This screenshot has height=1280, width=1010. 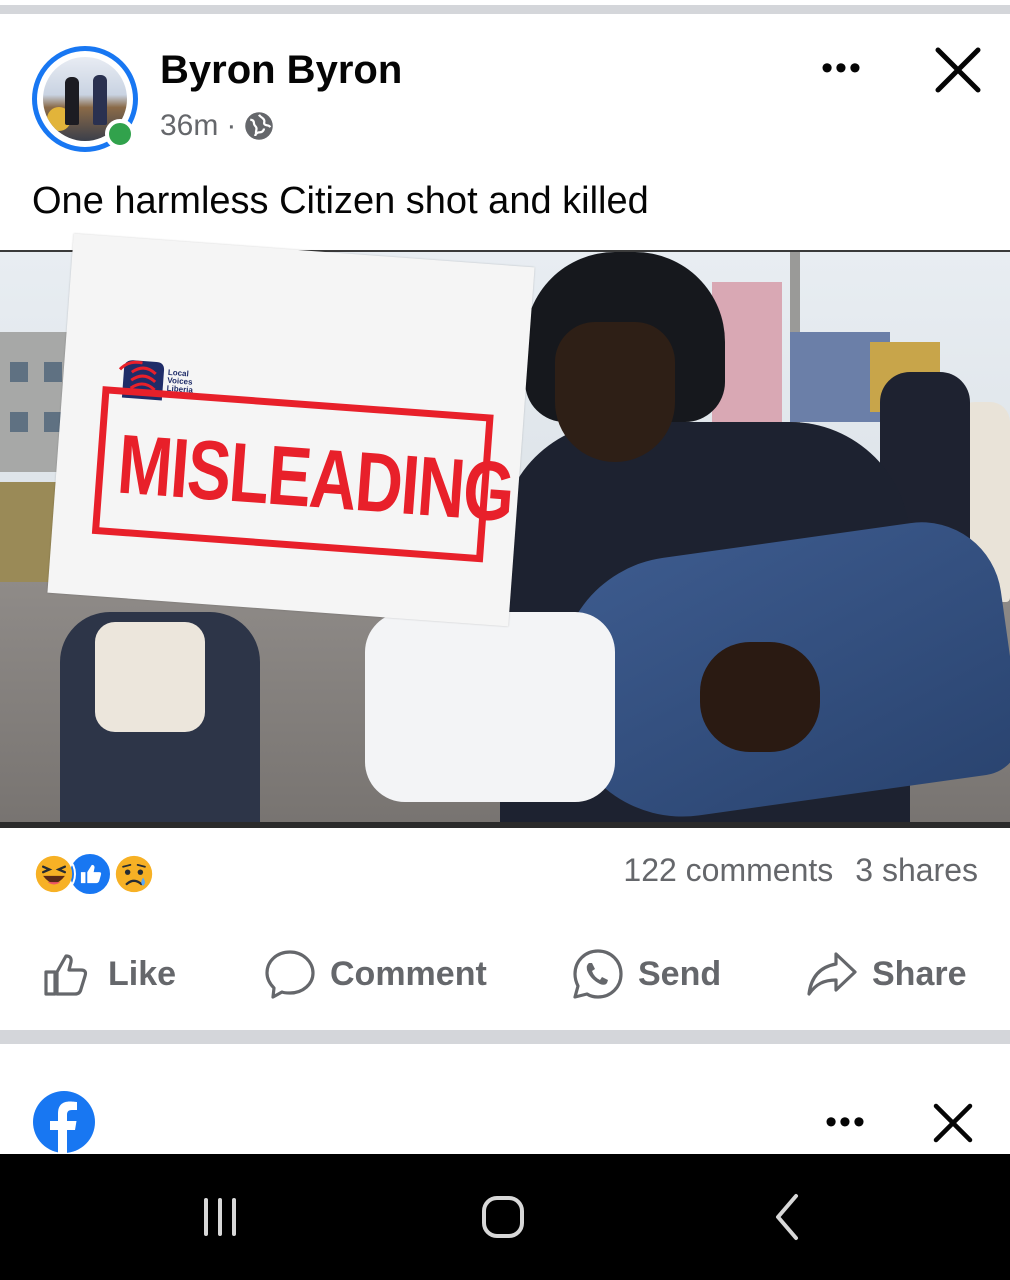 I want to click on sad-icon, so click(x=134, y=874).